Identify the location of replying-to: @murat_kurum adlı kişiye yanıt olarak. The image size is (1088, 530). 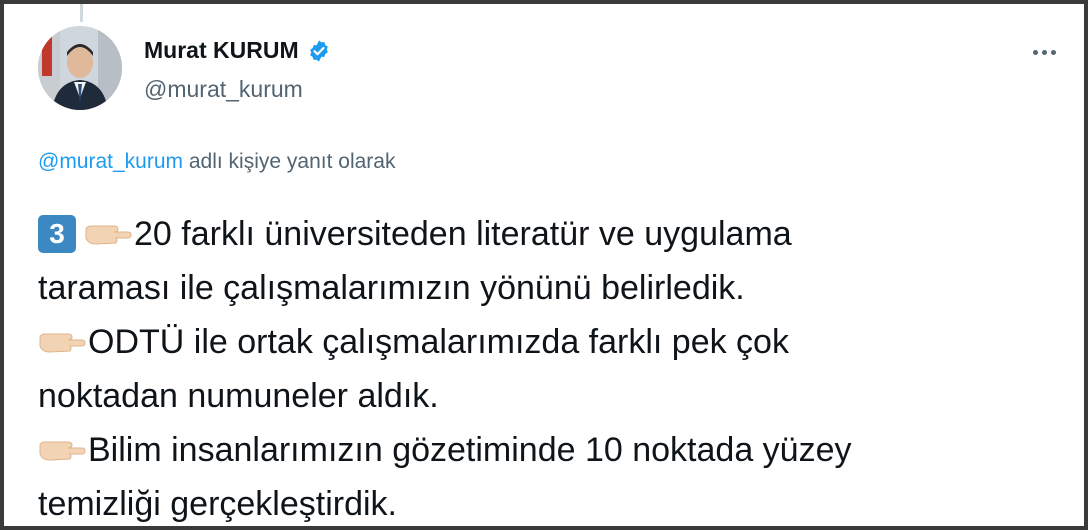
(216, 162).